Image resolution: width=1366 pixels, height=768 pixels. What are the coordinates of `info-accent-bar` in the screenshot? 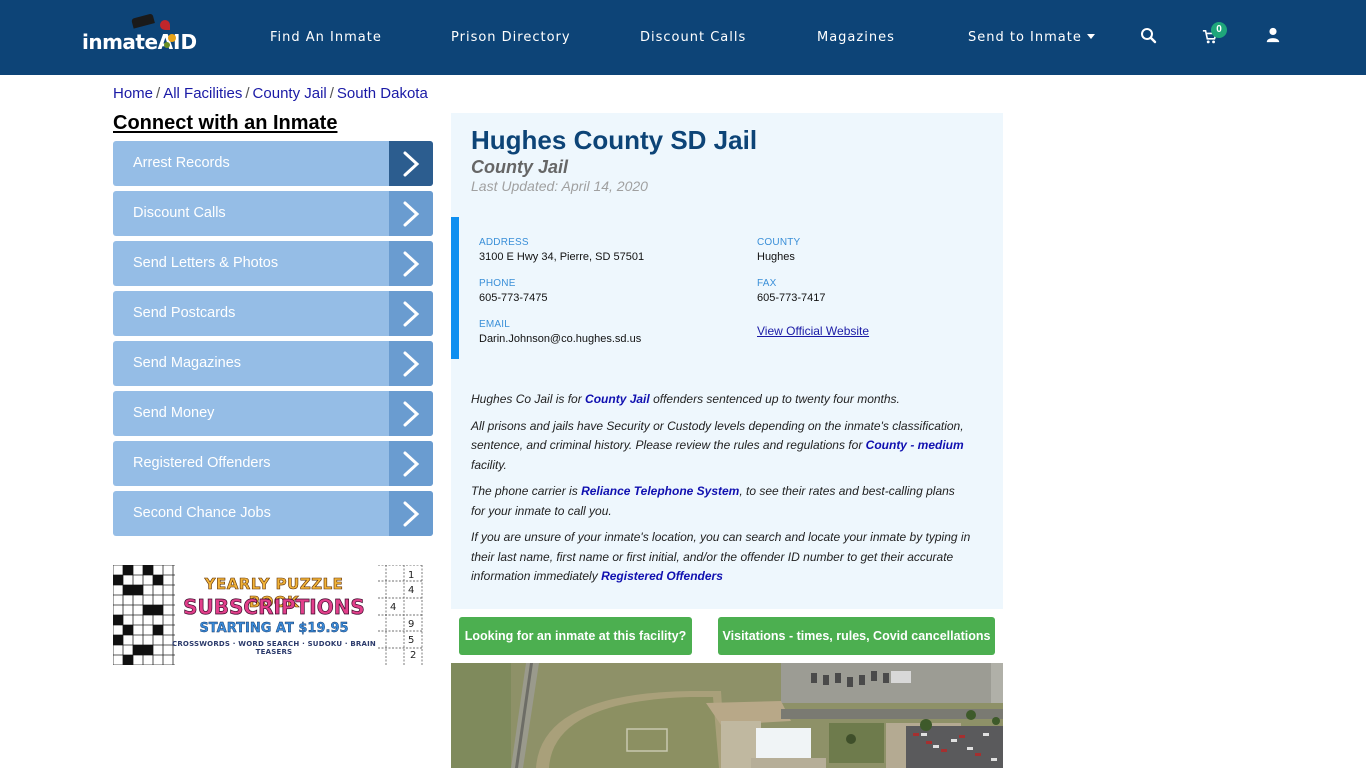 It's located at (455, 288).